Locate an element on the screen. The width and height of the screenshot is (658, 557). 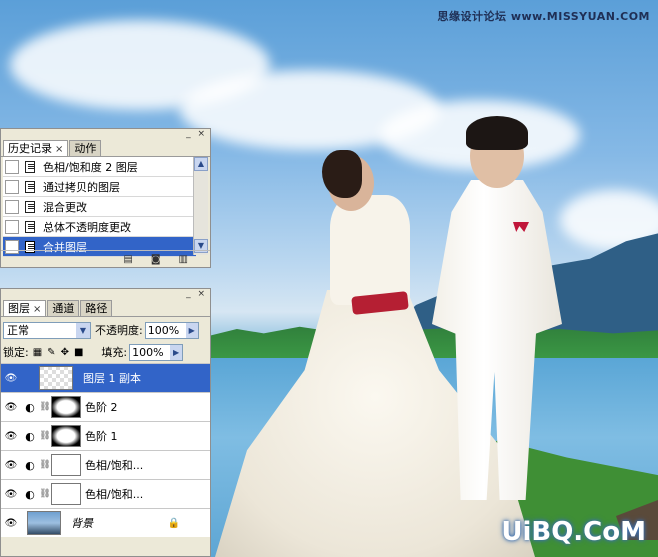
scroll-track is located at coordinates (201, 205).